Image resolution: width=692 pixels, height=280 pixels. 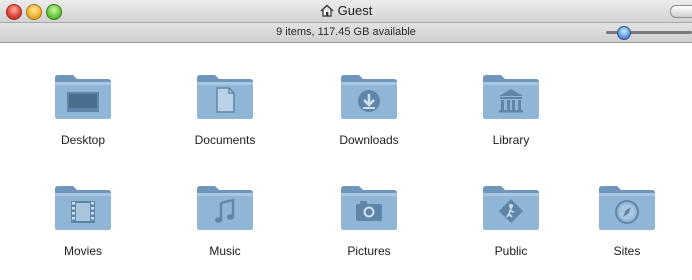 I want to click on pictures-folder-icon, so click(x=369, y=208).